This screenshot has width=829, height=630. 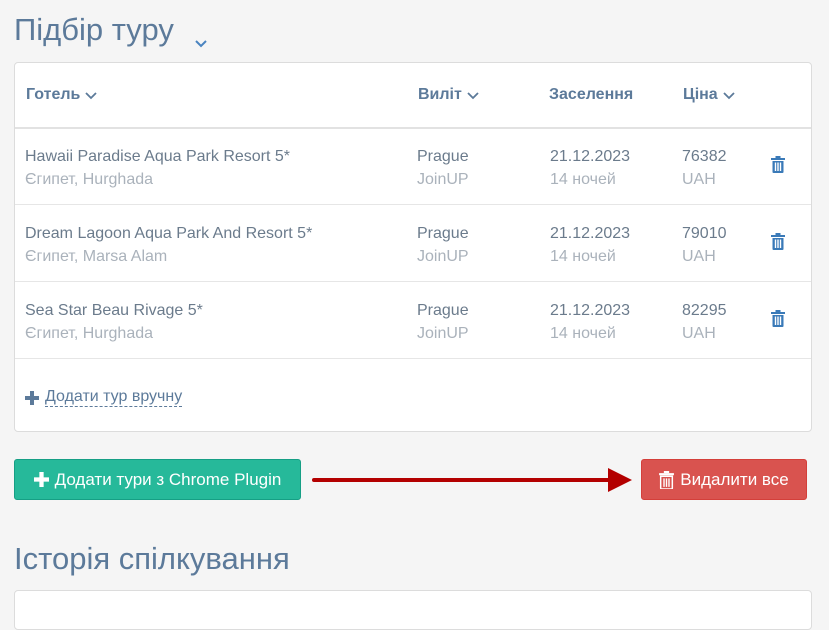 I want to click on add-tours-chrome-plugin-label: Додати тури з Chrome Plugin, so click(x=168, y=479).